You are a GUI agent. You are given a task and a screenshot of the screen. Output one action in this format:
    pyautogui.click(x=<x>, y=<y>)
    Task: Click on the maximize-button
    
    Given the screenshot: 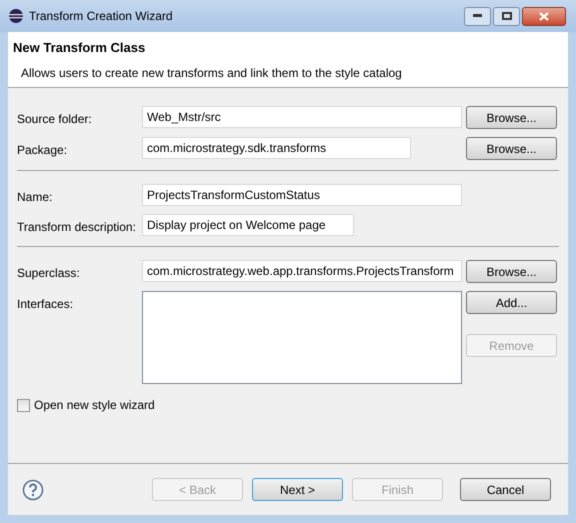 What is the action you would take?
    pyautogui.click(x=506, y=16)
    